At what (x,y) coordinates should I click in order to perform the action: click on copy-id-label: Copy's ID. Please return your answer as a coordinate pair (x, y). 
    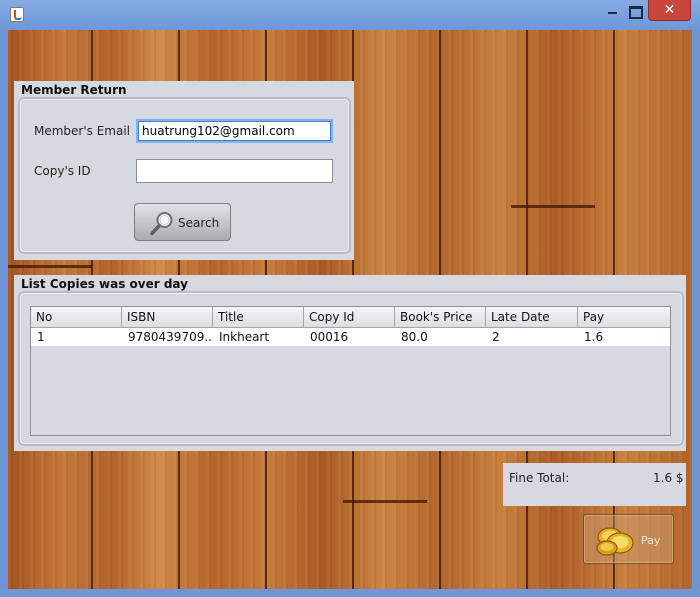
    Looking at the image, I should click on (62, 171).